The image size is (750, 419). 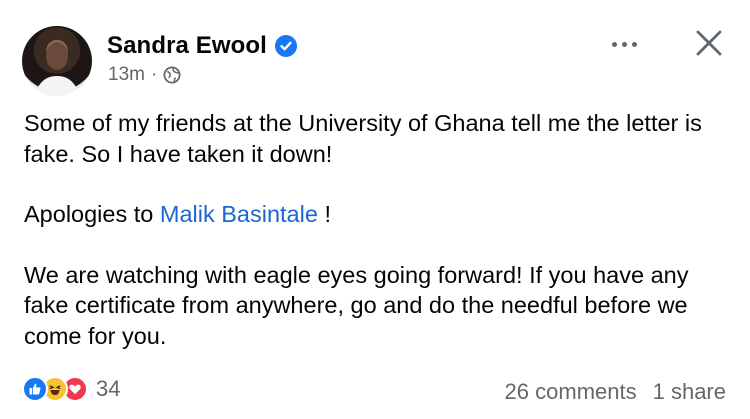 What do you see at coordinates (71, 389) in the screenshot?
I see `reactions-summary: 34` at bounding box center [71, 389].